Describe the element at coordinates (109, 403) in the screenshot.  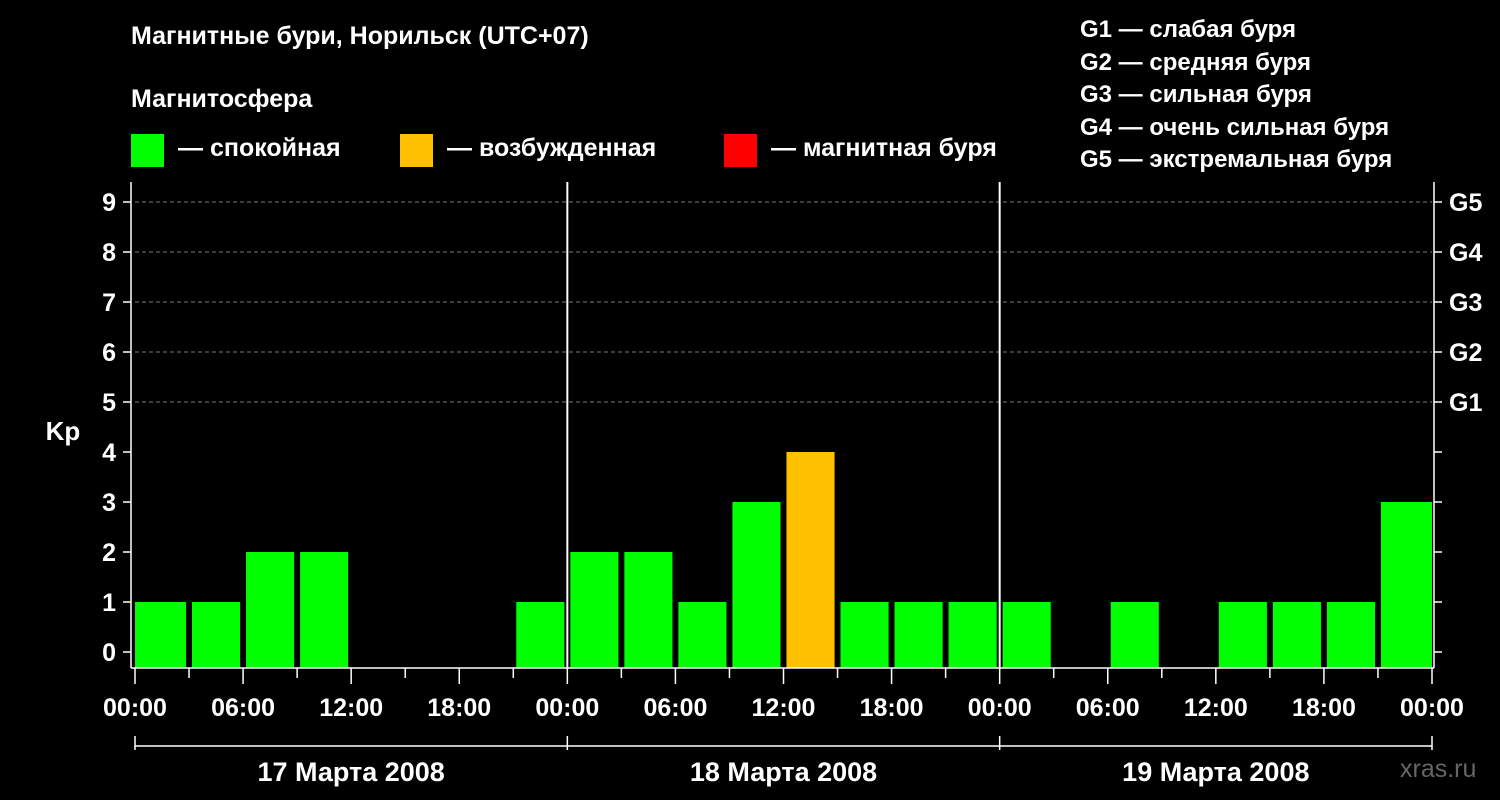
I see `y-tick-label: 5` at that location.